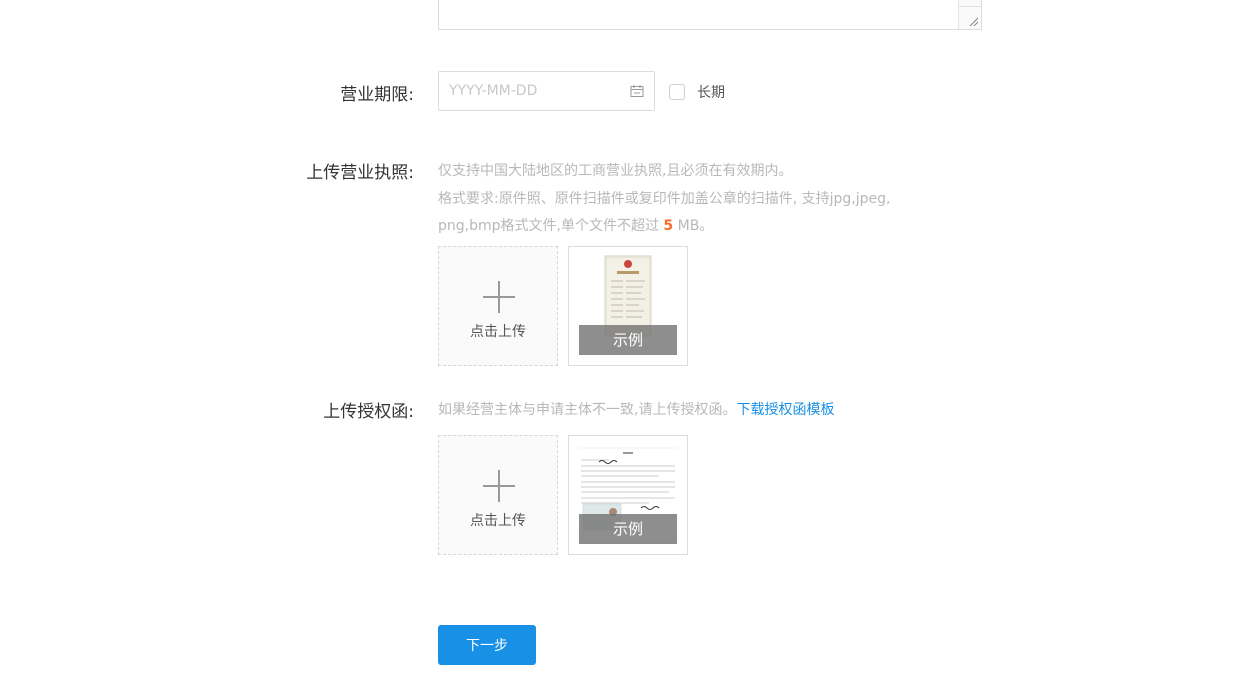  Describe the element at coordinates (360, 173) in the screenshot. I see `license-upload-label: 上传营业执照:` at that location.